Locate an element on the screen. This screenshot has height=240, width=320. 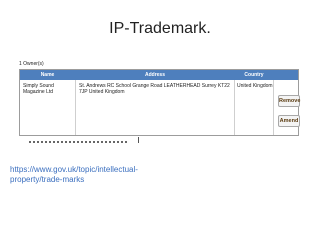
owner-name-cell: Simply Sound Magazine Ltd is located at coordinates (38, 89).